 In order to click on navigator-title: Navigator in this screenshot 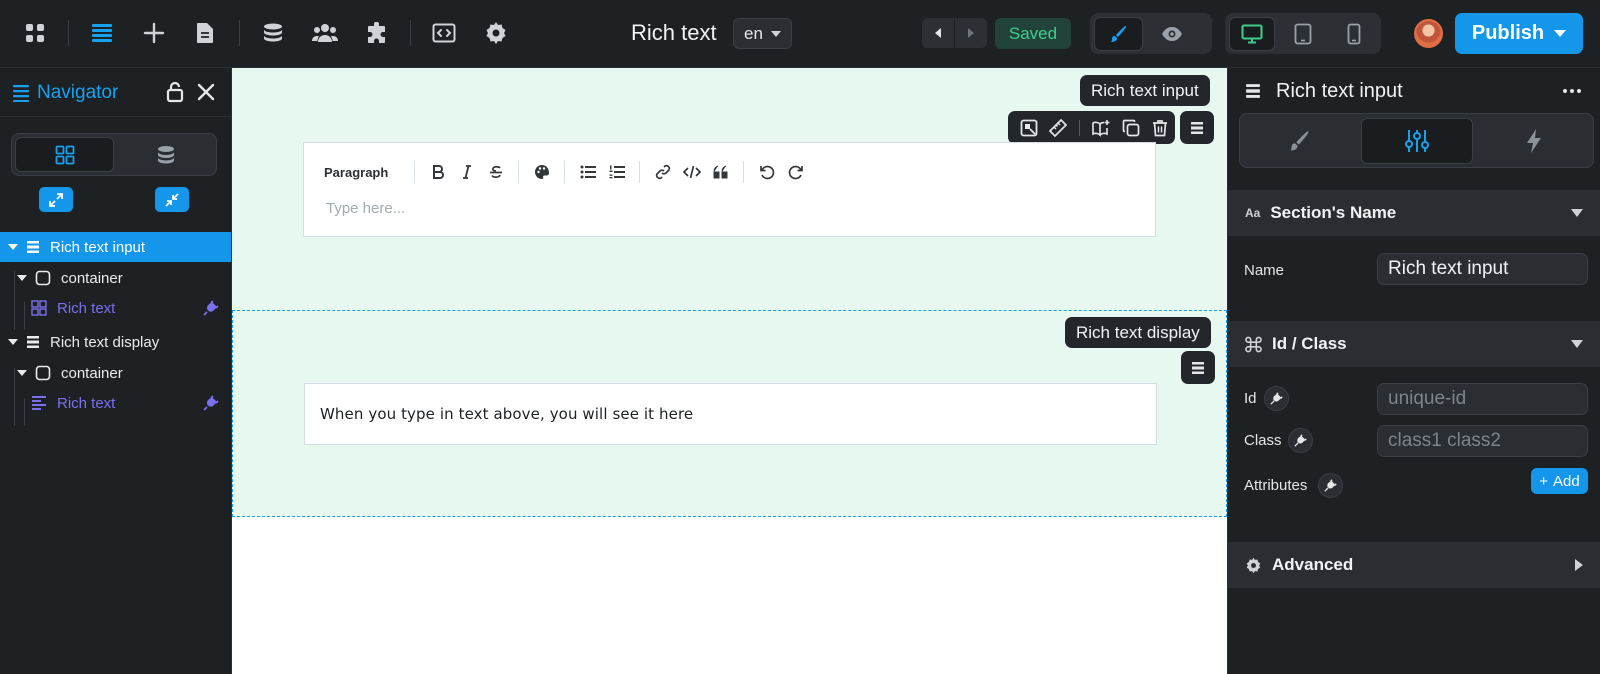, I will do `click(78, 92)`.